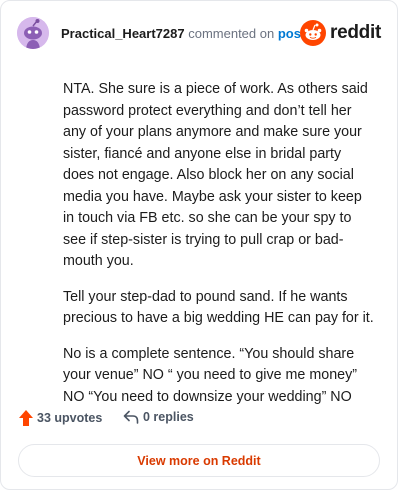 The height and width of the screenshot is (492, 400). I want to click on replies: 0 replies, so click(158, 417).